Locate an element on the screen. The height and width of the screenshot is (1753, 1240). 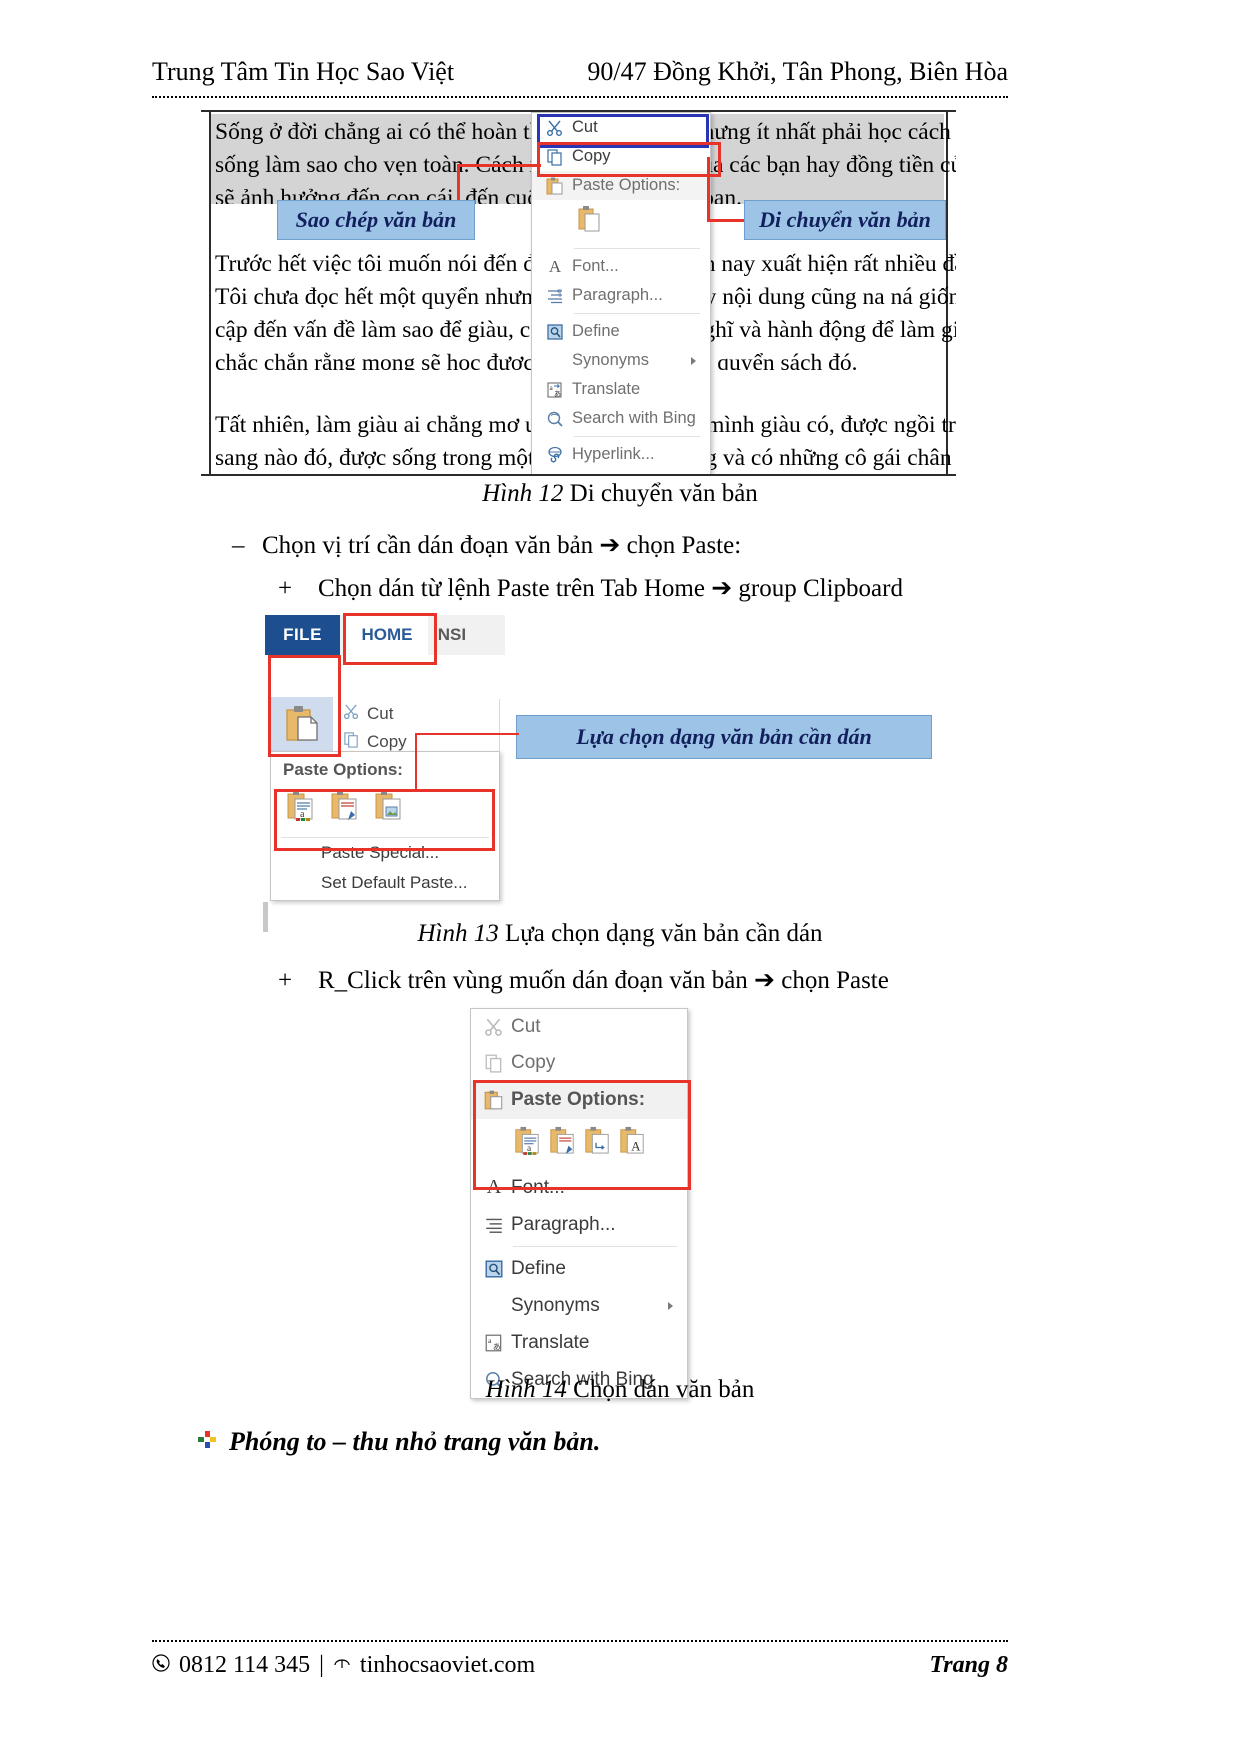
section-heading-row: Phóng to – thu nhỏ trang văn bản. is located at coordinates (398, 1442).